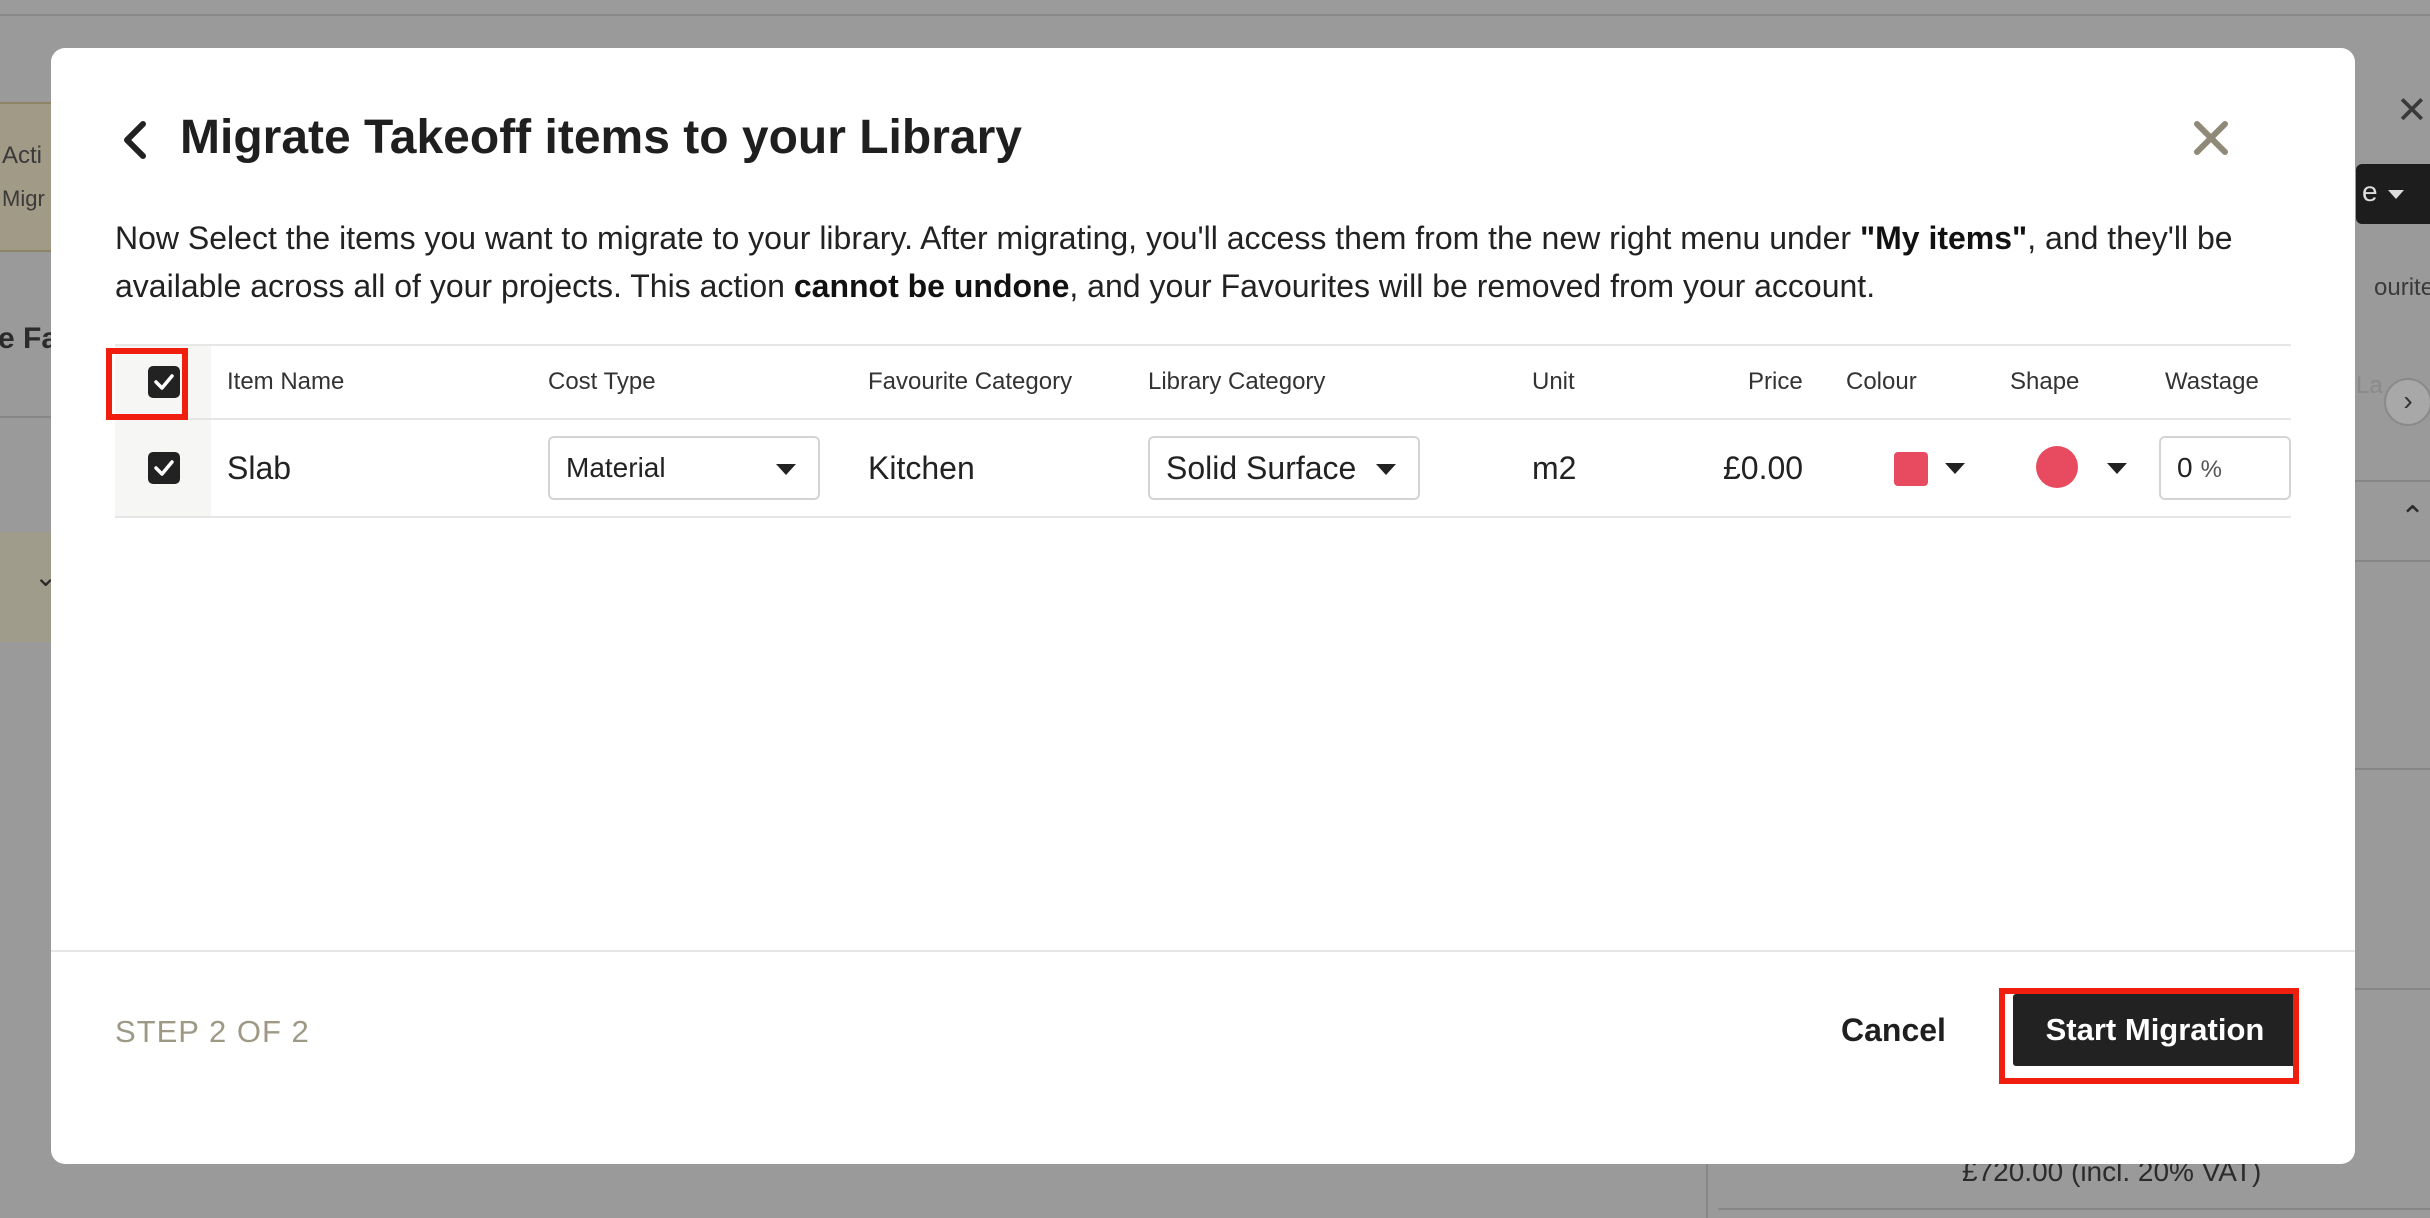 This screenshot has width=2430, height=1218. I want to click on description-cannot-undo: cannot be undone, so click(931, 286).